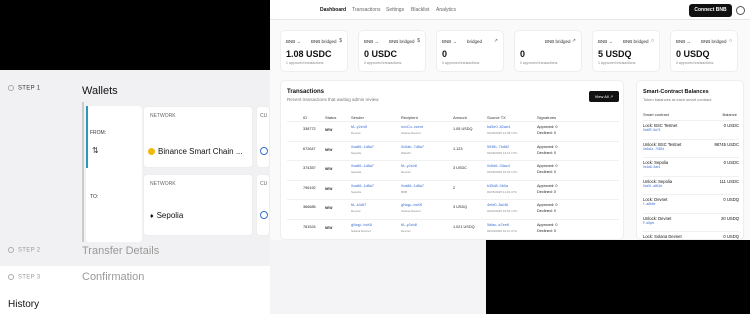 The image size is (750, 314). What do you see at coordinates (691, 167) in the screenshot?
I see `sc-address: 0x4a8..5ae1` at bounding box center [691, 167].